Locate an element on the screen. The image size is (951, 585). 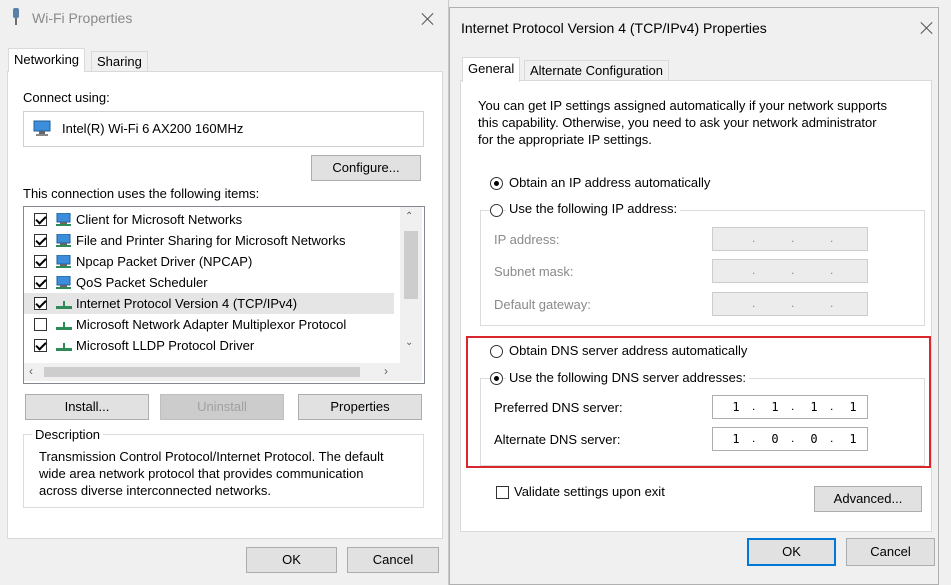
tab-alternate-configuration: Alternate Configuration is located at coordinates (596, 70).